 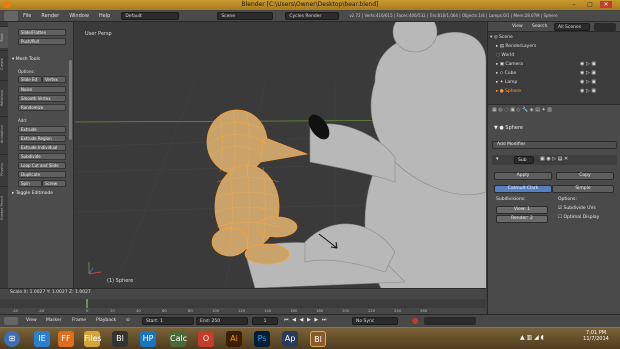 I want to click on add-modifier-select: Add Modifier, so click(x=554, y=145).